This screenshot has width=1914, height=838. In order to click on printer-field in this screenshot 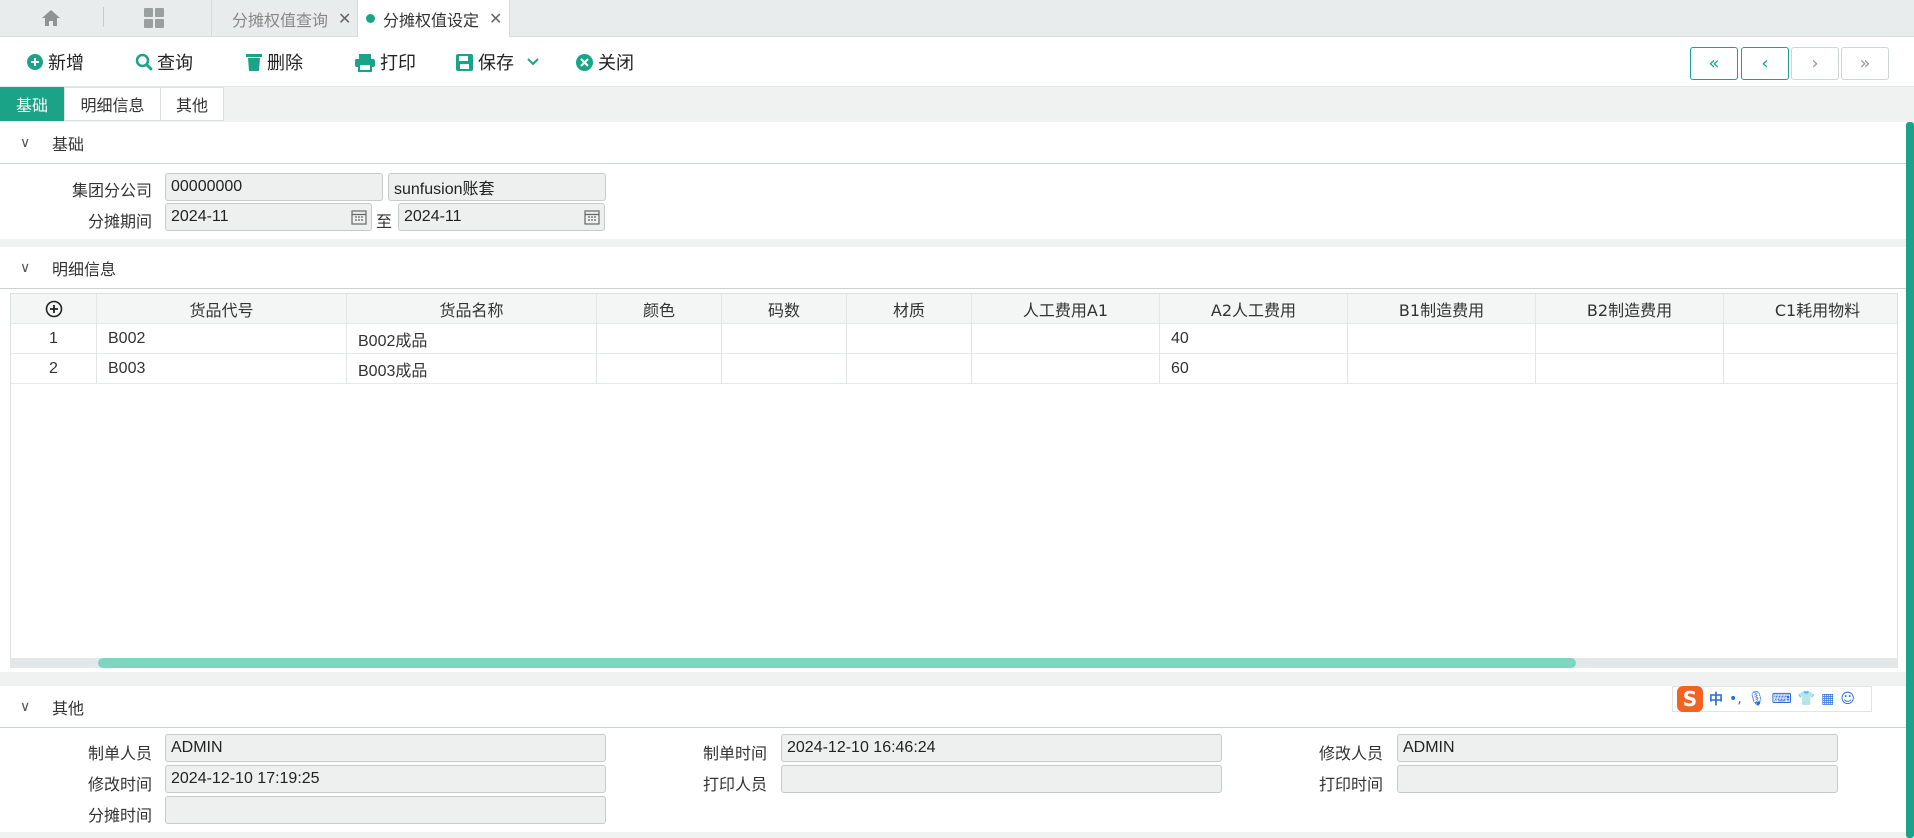, I will do `click(1001, 779)`.